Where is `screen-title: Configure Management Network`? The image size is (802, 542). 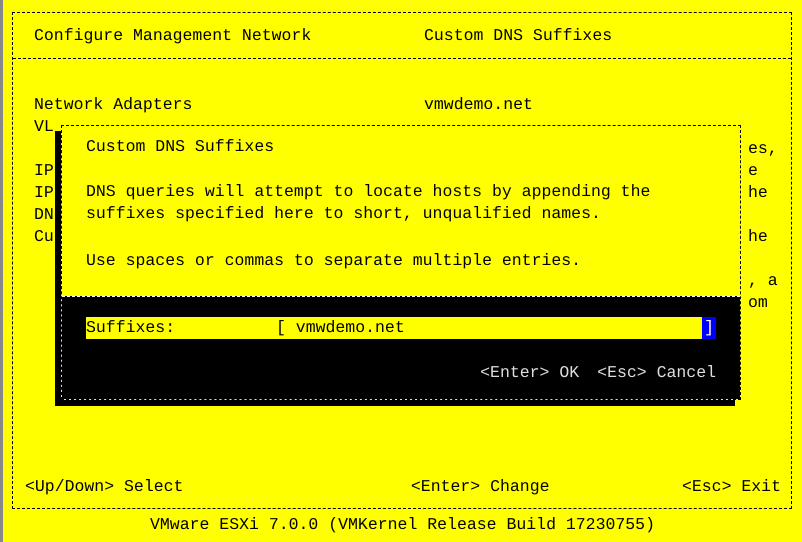 screen-title: Configure Management Network is located at coordinates (173, 35).